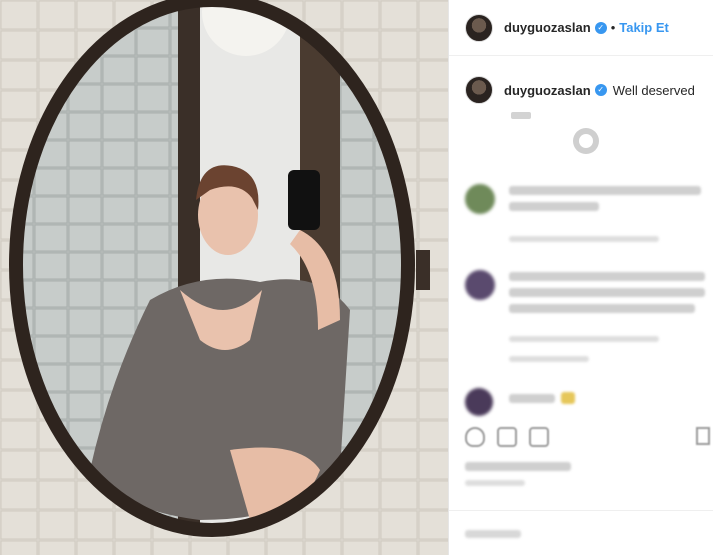 The width and height of the screenshot is (713, 555). Describe the element at coordinates (479, 27) in the screenshot. I see `author-avatar` at that location.